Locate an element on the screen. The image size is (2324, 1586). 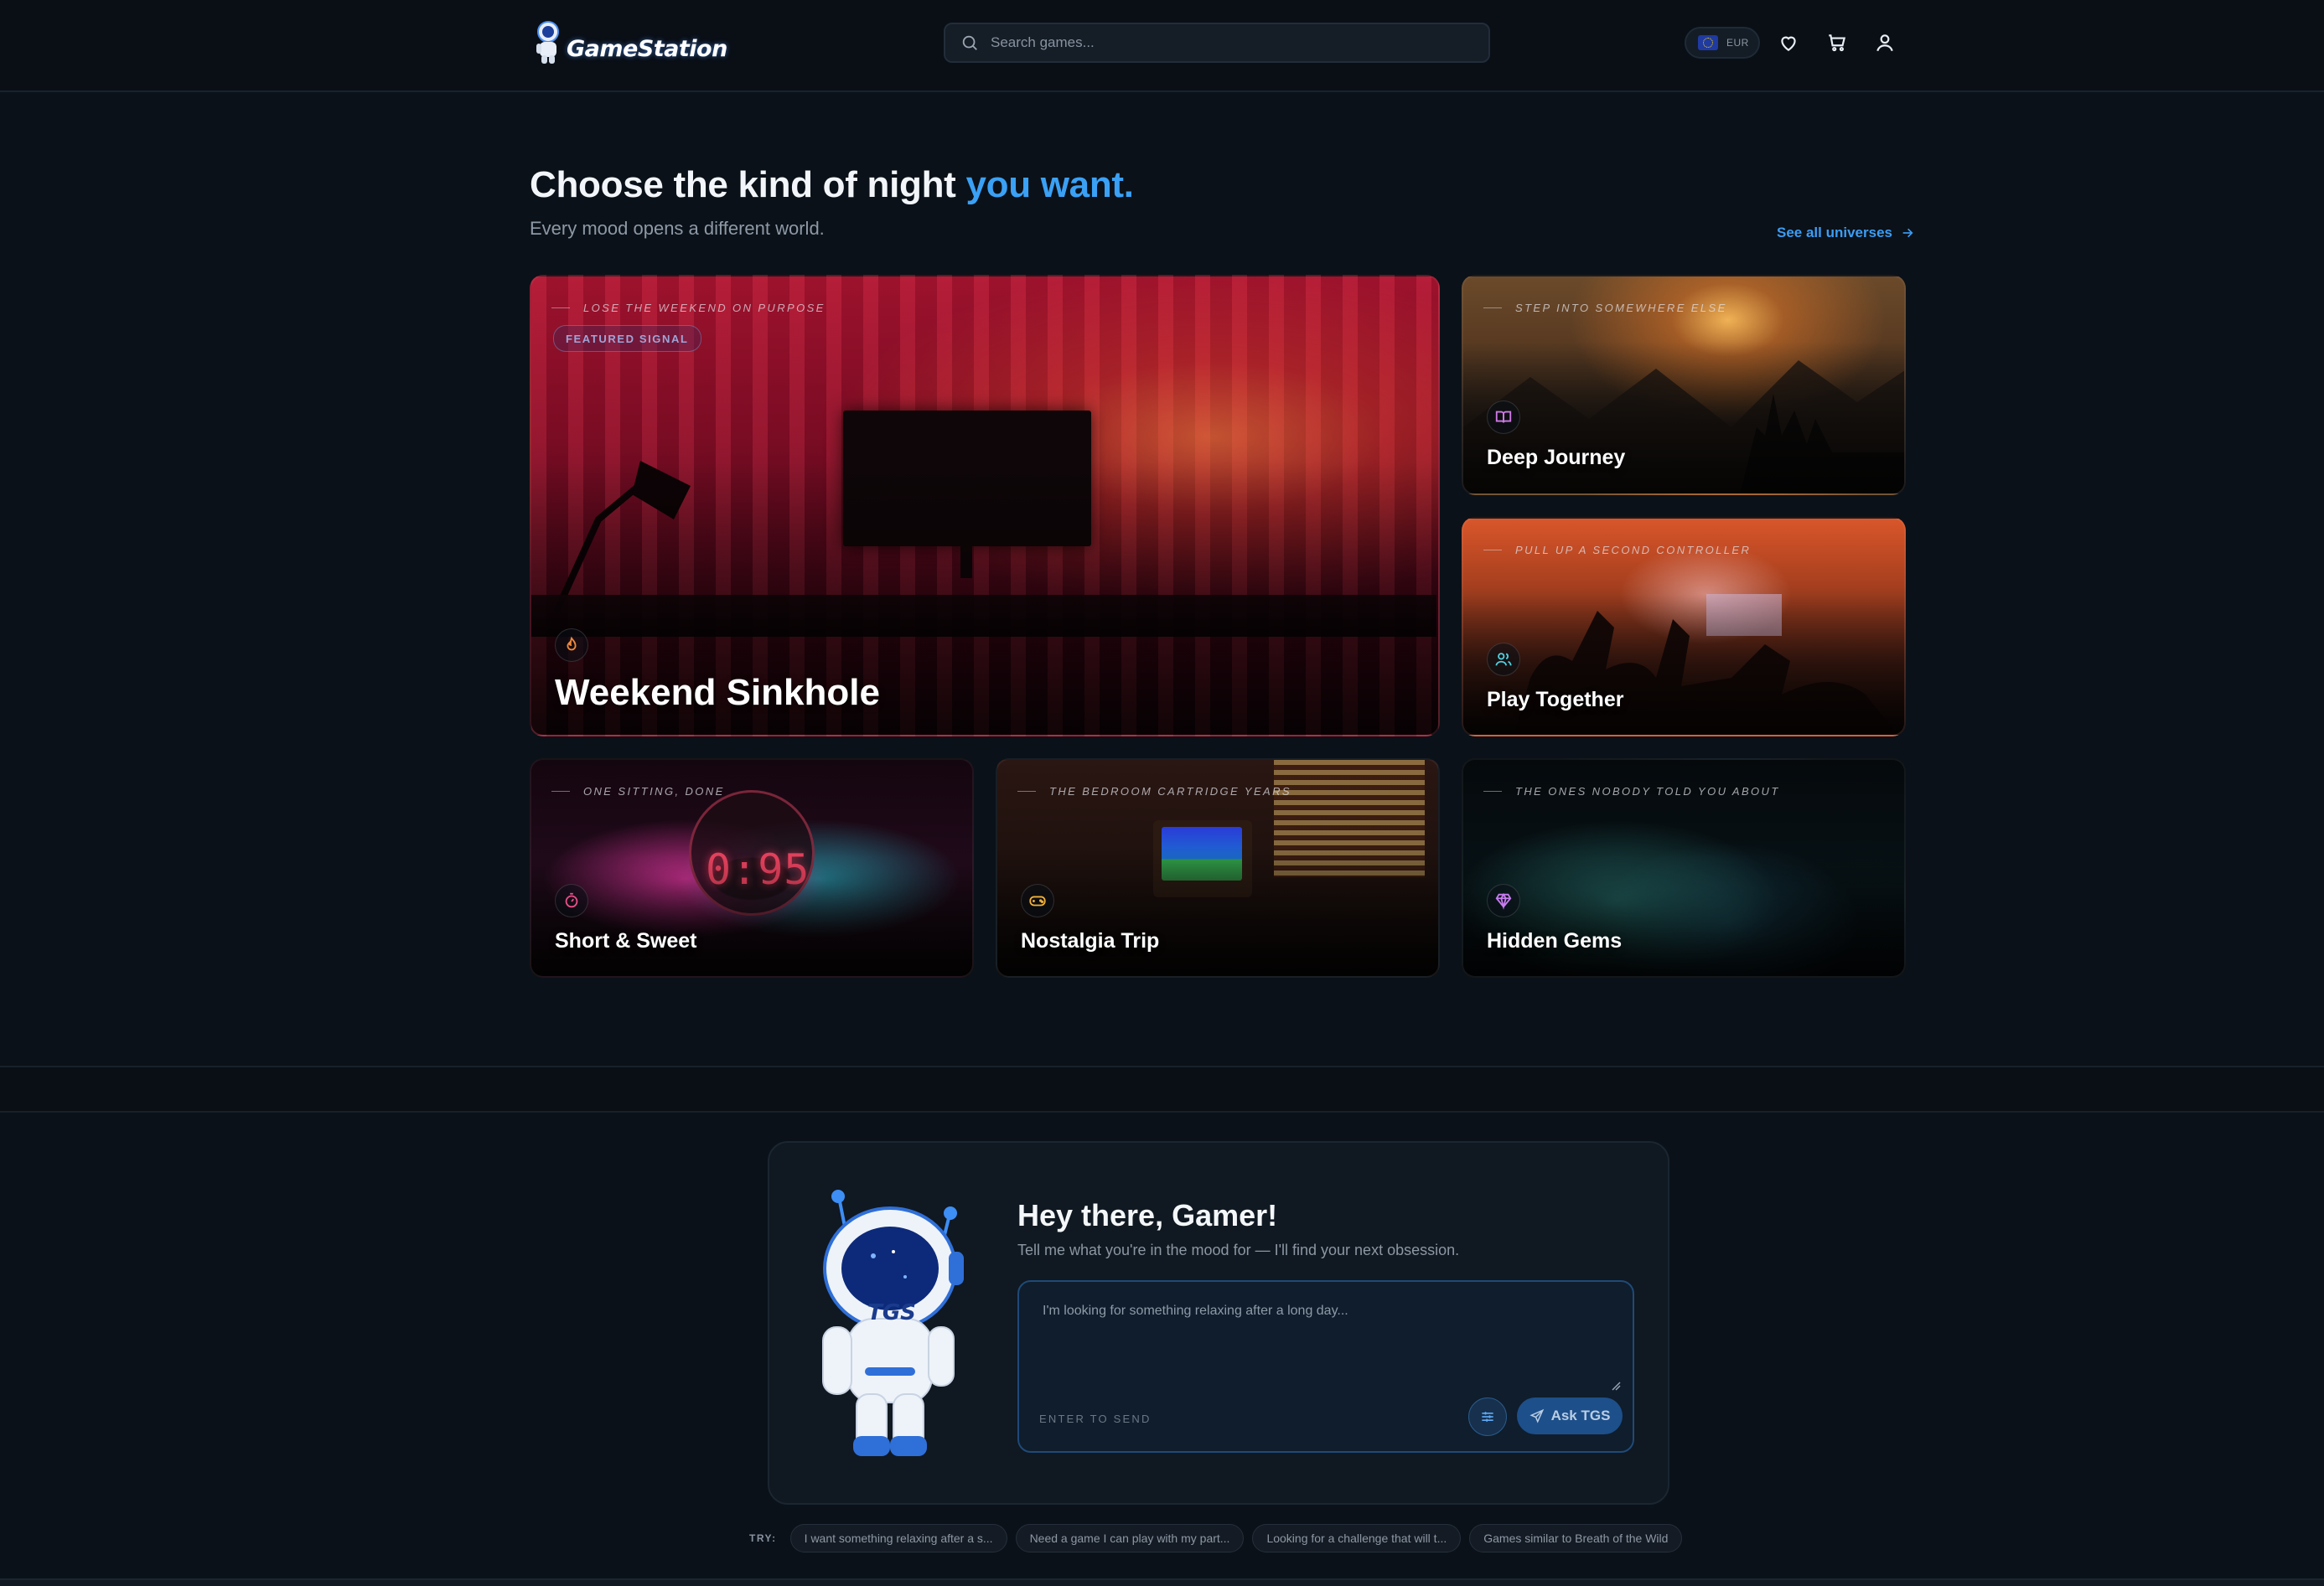
monitor-stand is located at coordinates (966, 561).